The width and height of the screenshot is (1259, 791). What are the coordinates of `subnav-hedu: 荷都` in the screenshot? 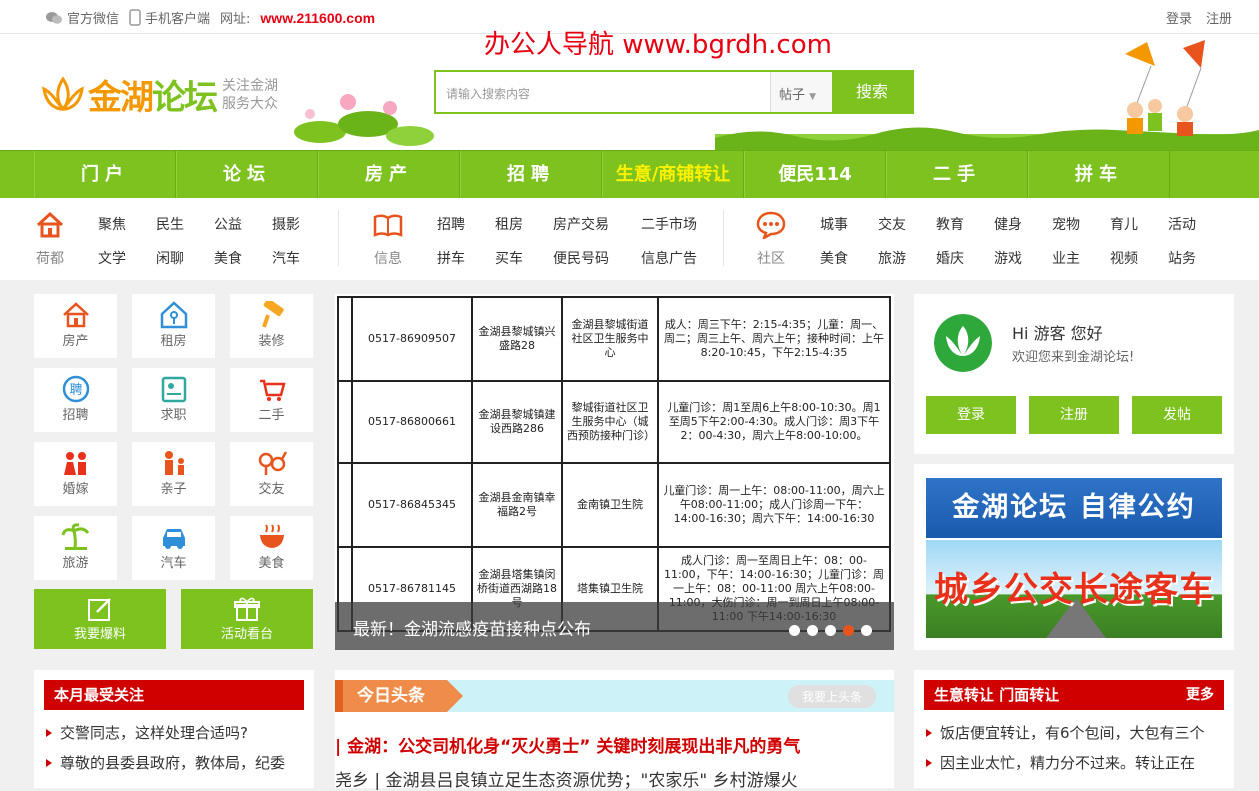 It's located at (50, 239).